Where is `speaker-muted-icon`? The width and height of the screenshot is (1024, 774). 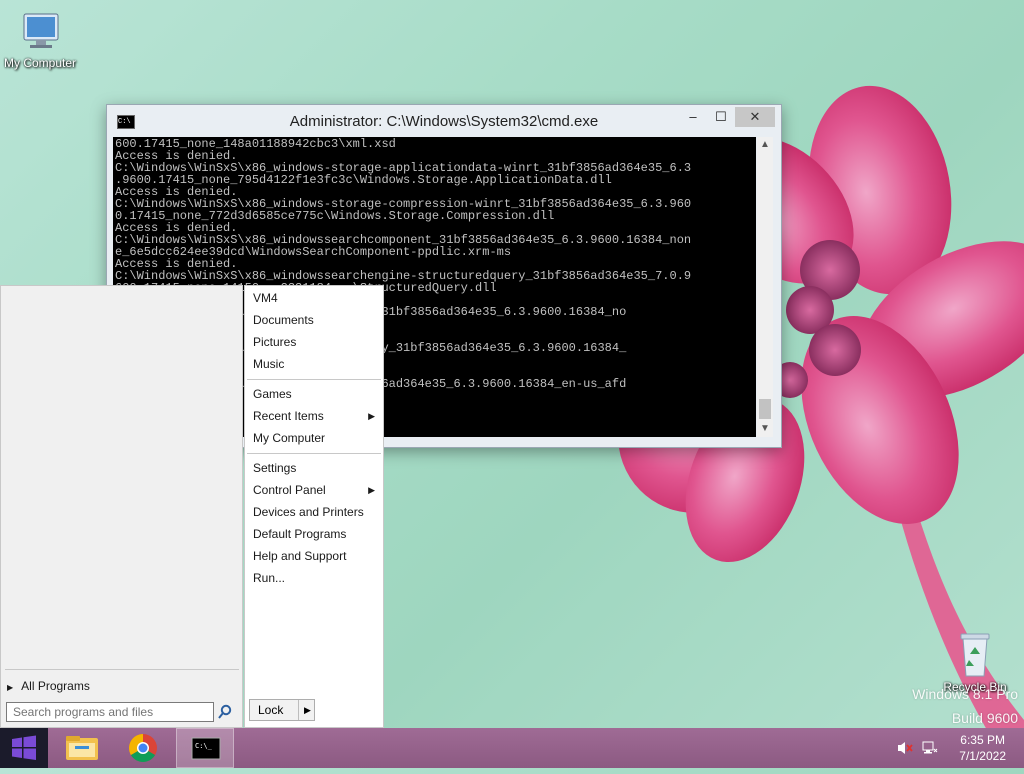
speaker-muted-icon is located at coordinates (905, 749).